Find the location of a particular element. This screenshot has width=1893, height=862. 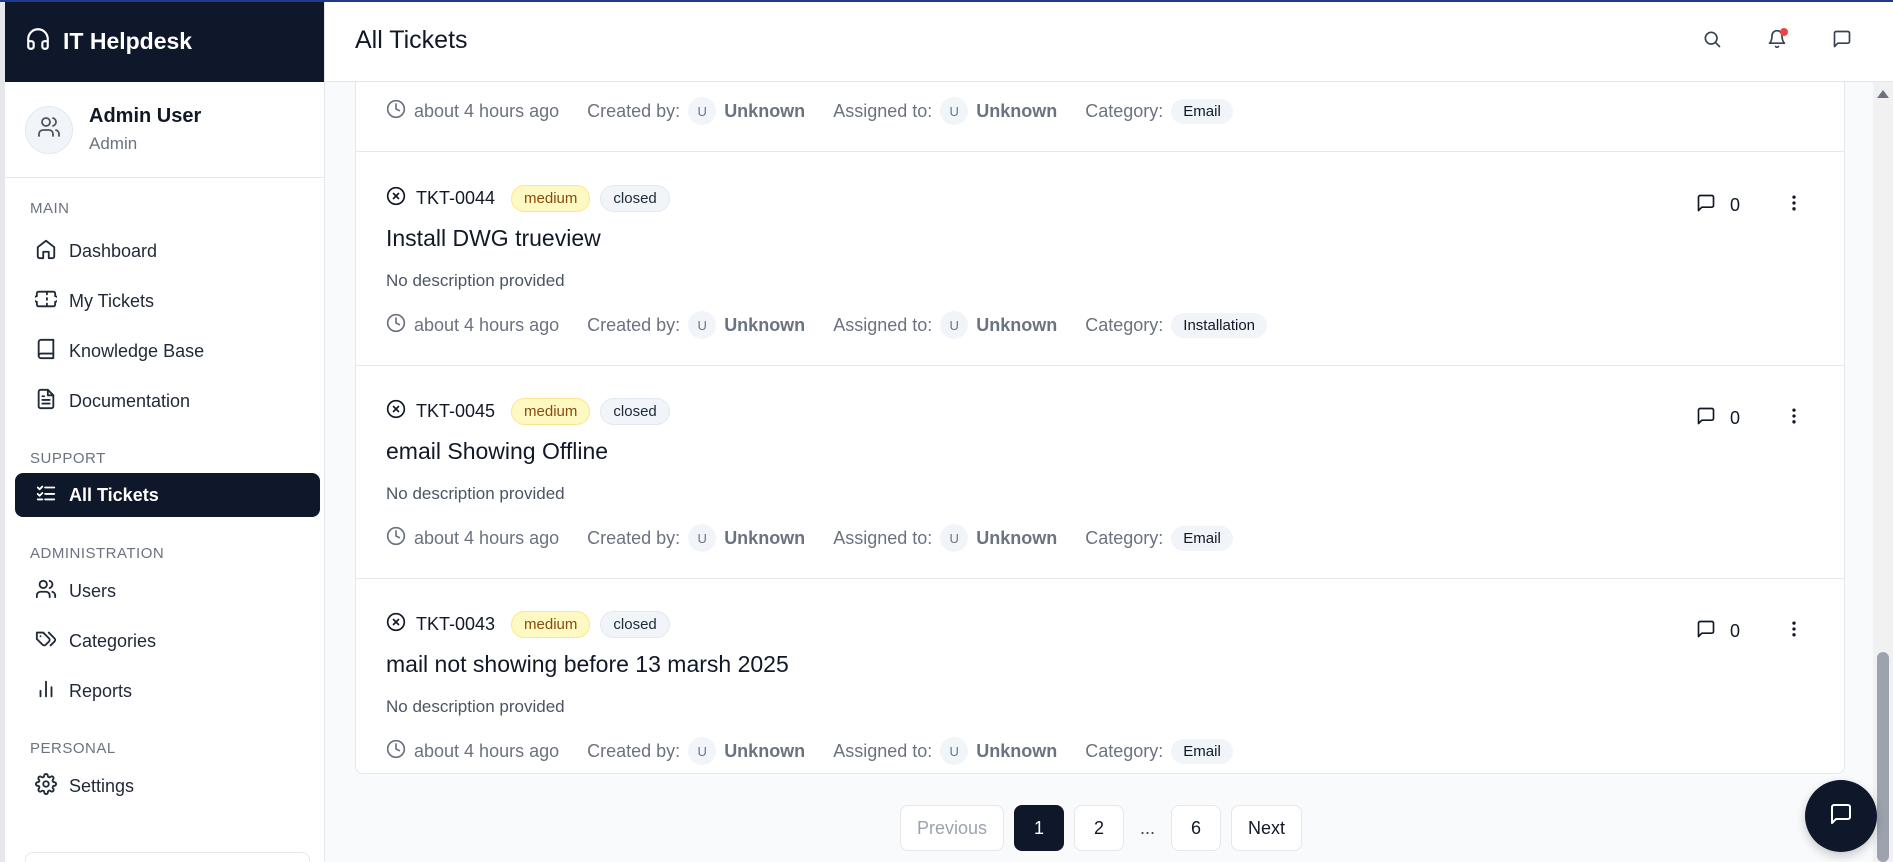

file-text-icon is located at coordinates (46, 401).